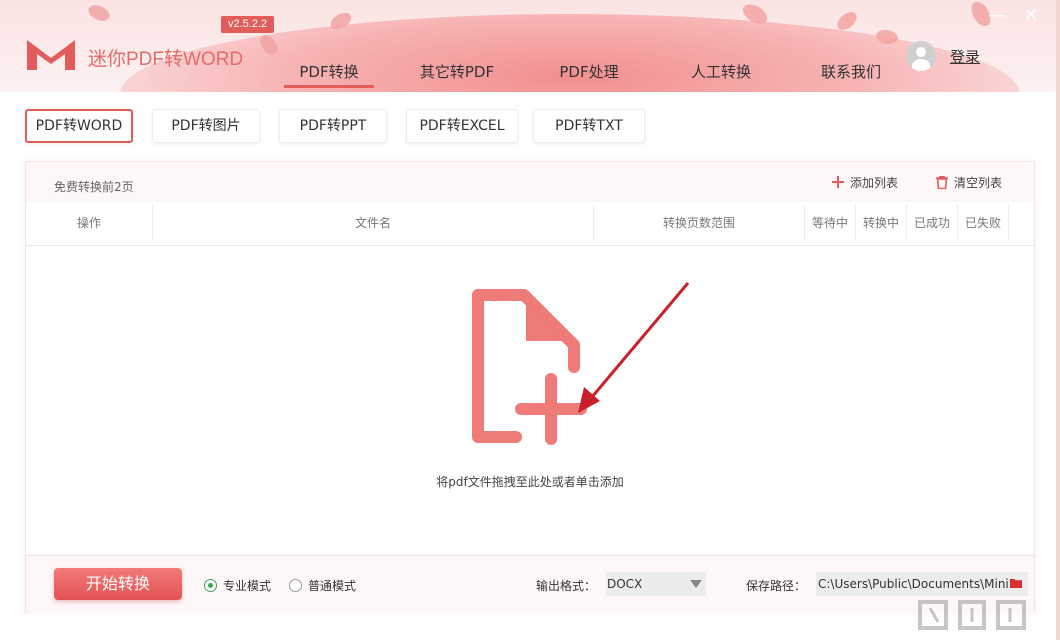 This screenshot has width=1060, height=640. What do you see at coordinates (921, 56) in the screenshot?
I see `user-avatar-icon` at bounding box center [921, 56].